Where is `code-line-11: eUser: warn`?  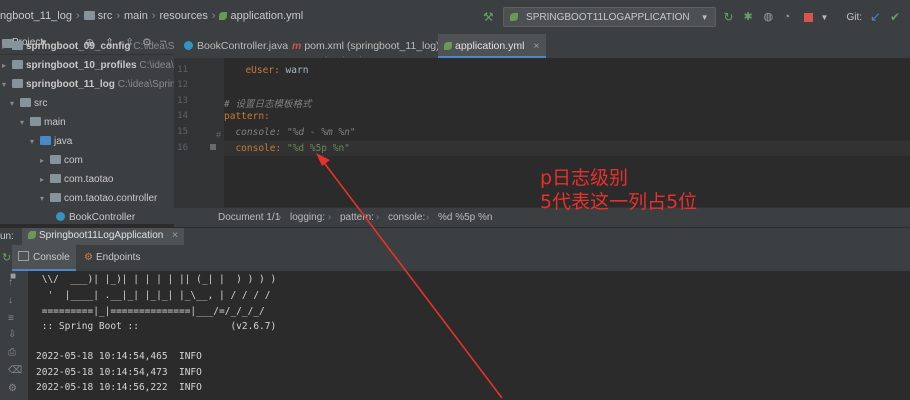
code-line-11: eUser: warn is located at coordinates (277, 70).